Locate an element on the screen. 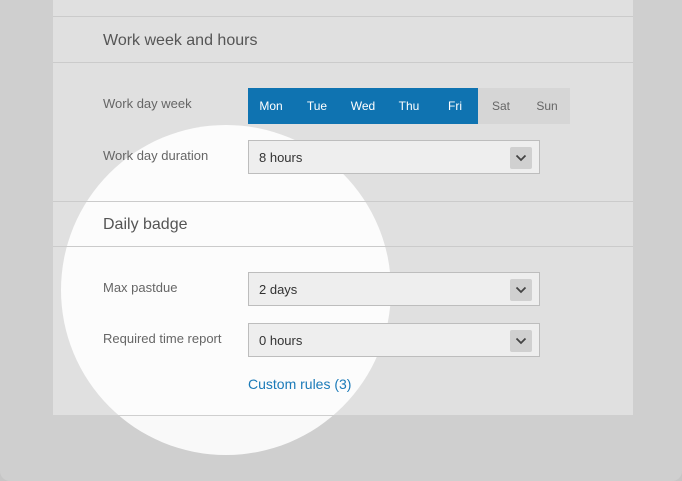 The height and width of the screenshot is (481, 682). required-time-report-value: 0 hours is located at coordinates (281, 340).